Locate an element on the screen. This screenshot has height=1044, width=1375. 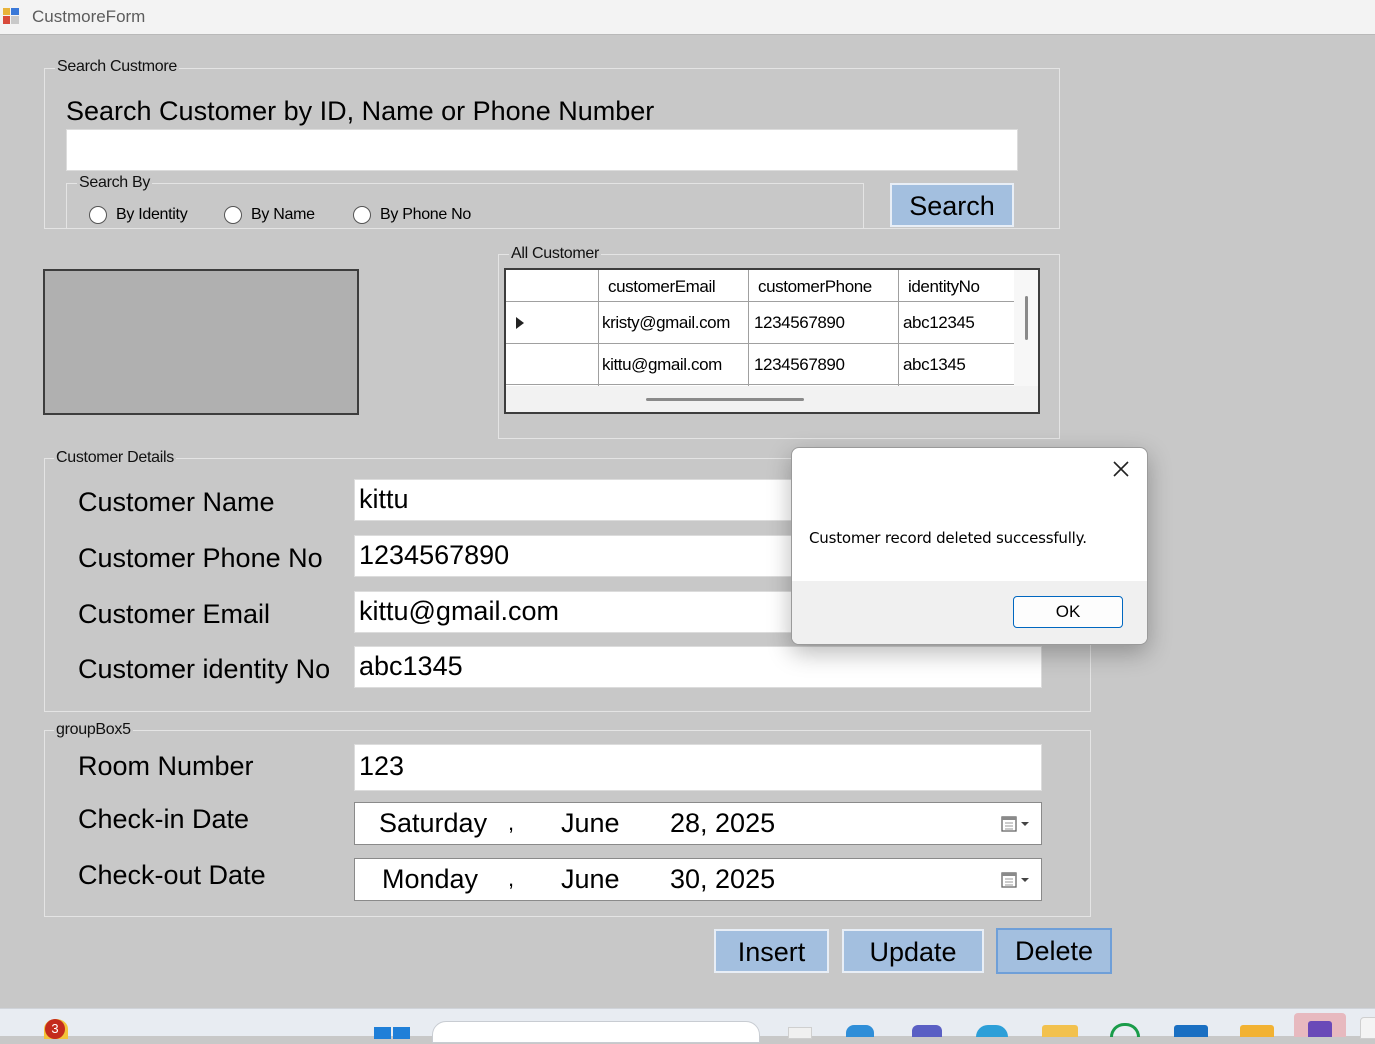
edge-icon is located at coordinates (860, 1031).